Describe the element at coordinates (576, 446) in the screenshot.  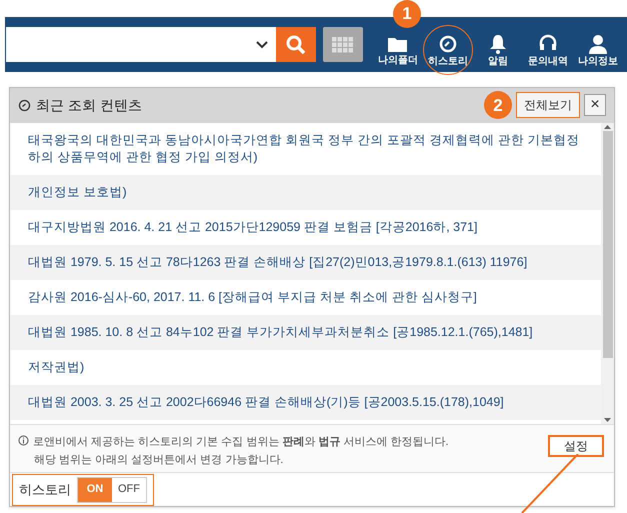
I see `settings-button: 설정` at that location.